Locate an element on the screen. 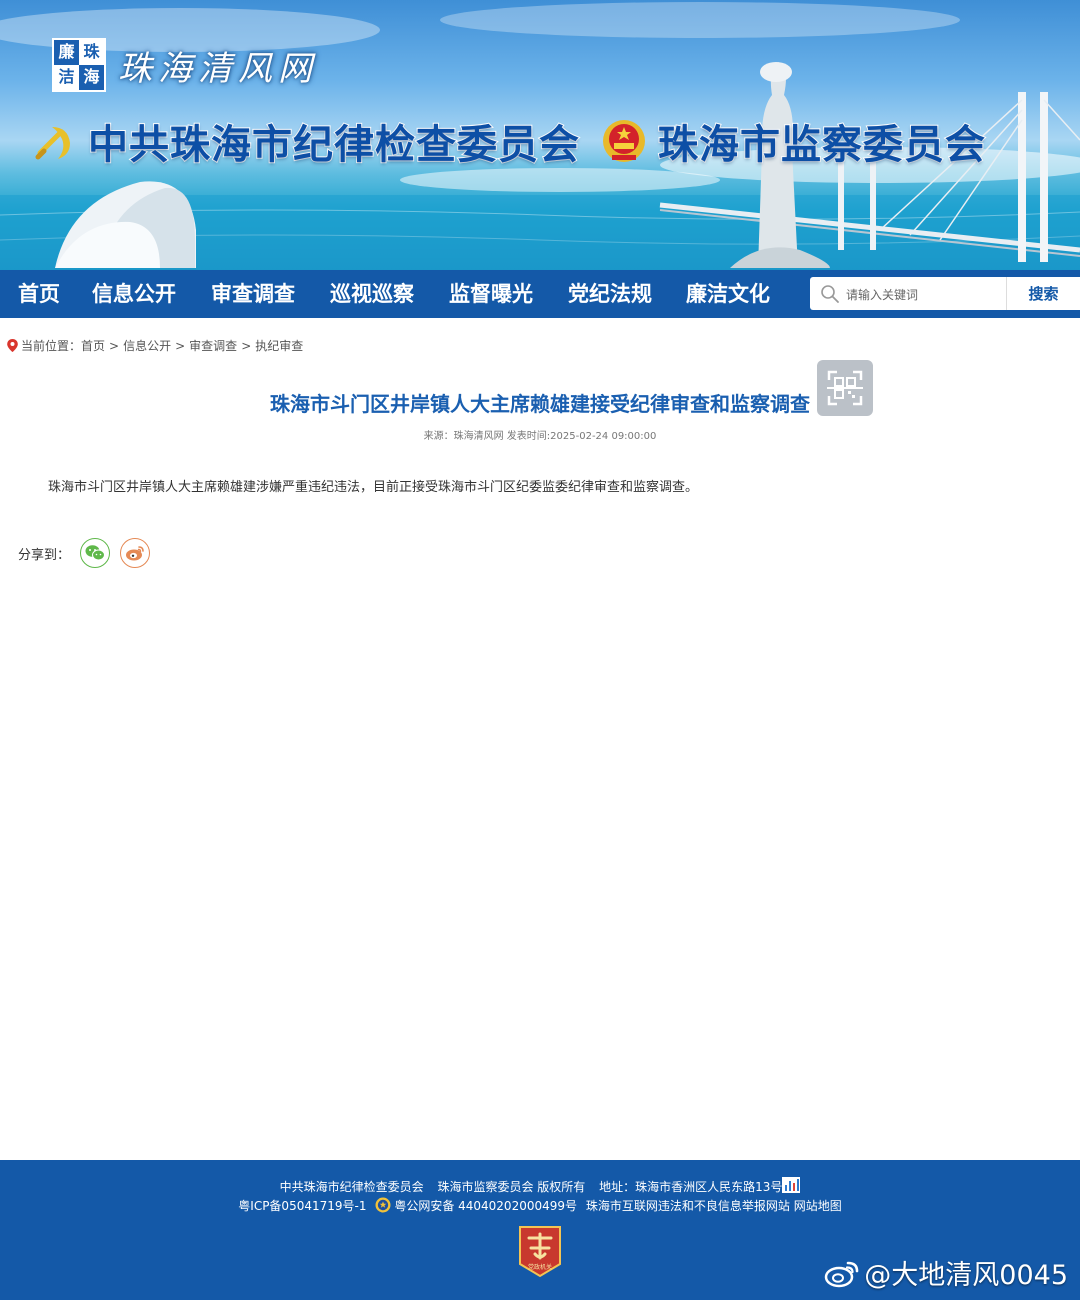 Image resolution: width=1080 pixels, height=1300 pixels. weibo-watermark: @大地清风0045 is located at coordinates (946, 1272).